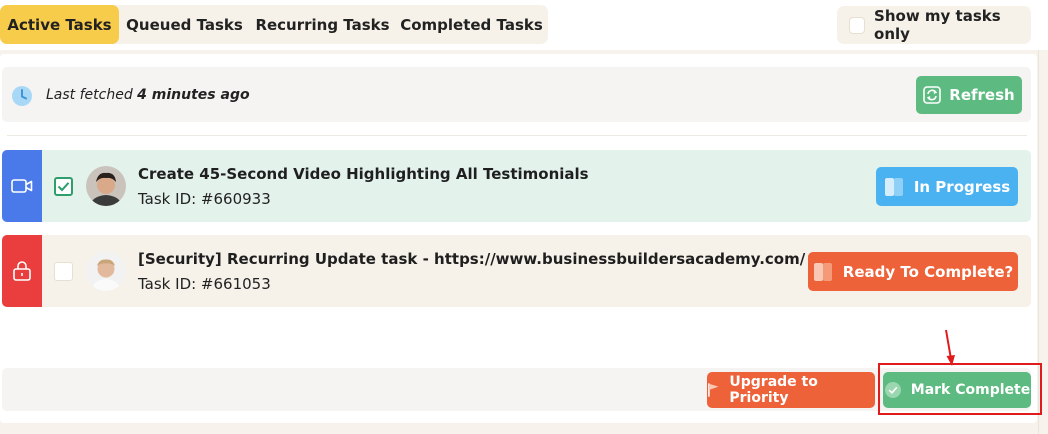 This screenshot has height=434, width=1048. I want to click on tab-completed-tasks: Completed Tasks, so click(471, 24).